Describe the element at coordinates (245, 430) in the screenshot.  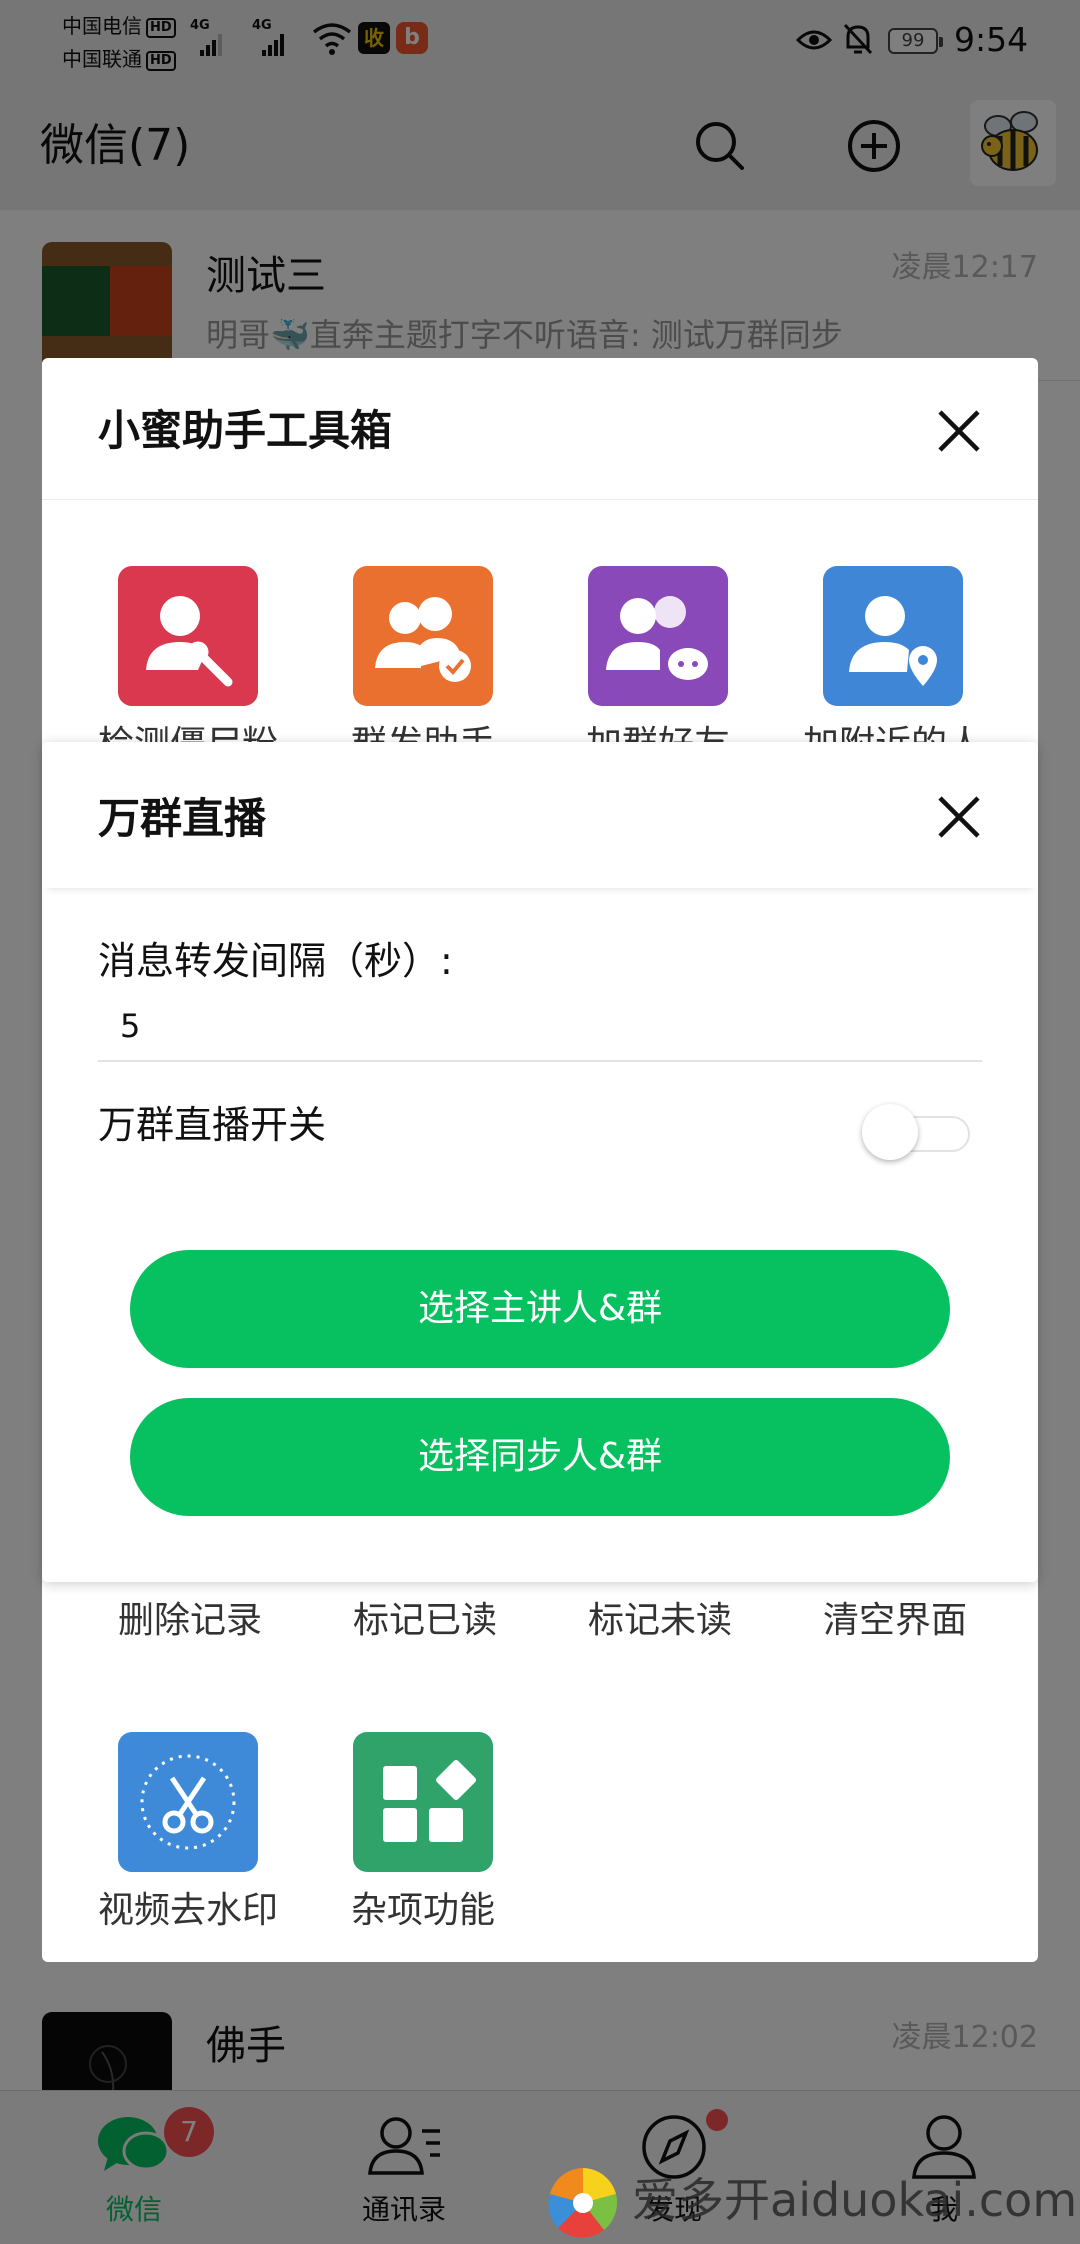
I see `toolbox-title: 小蜜助手工具箱` at that location.